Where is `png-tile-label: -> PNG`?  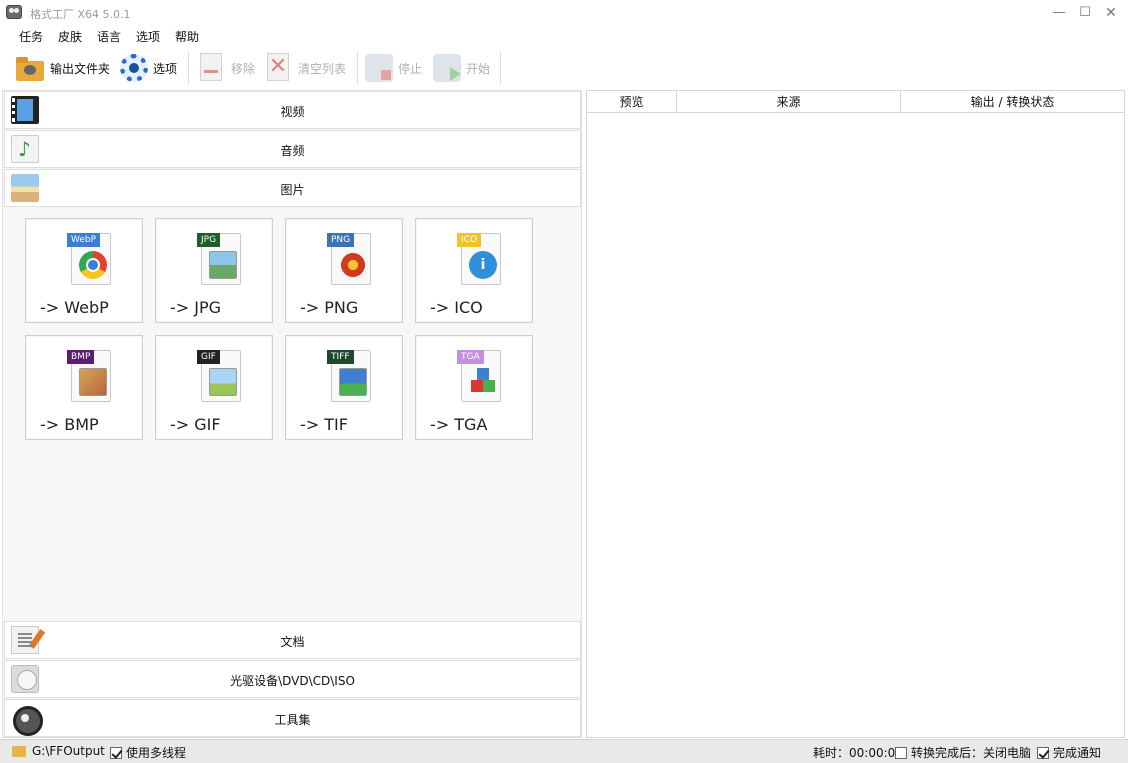 png-tile-label: -> PNG is located at coordinates (329, 307).